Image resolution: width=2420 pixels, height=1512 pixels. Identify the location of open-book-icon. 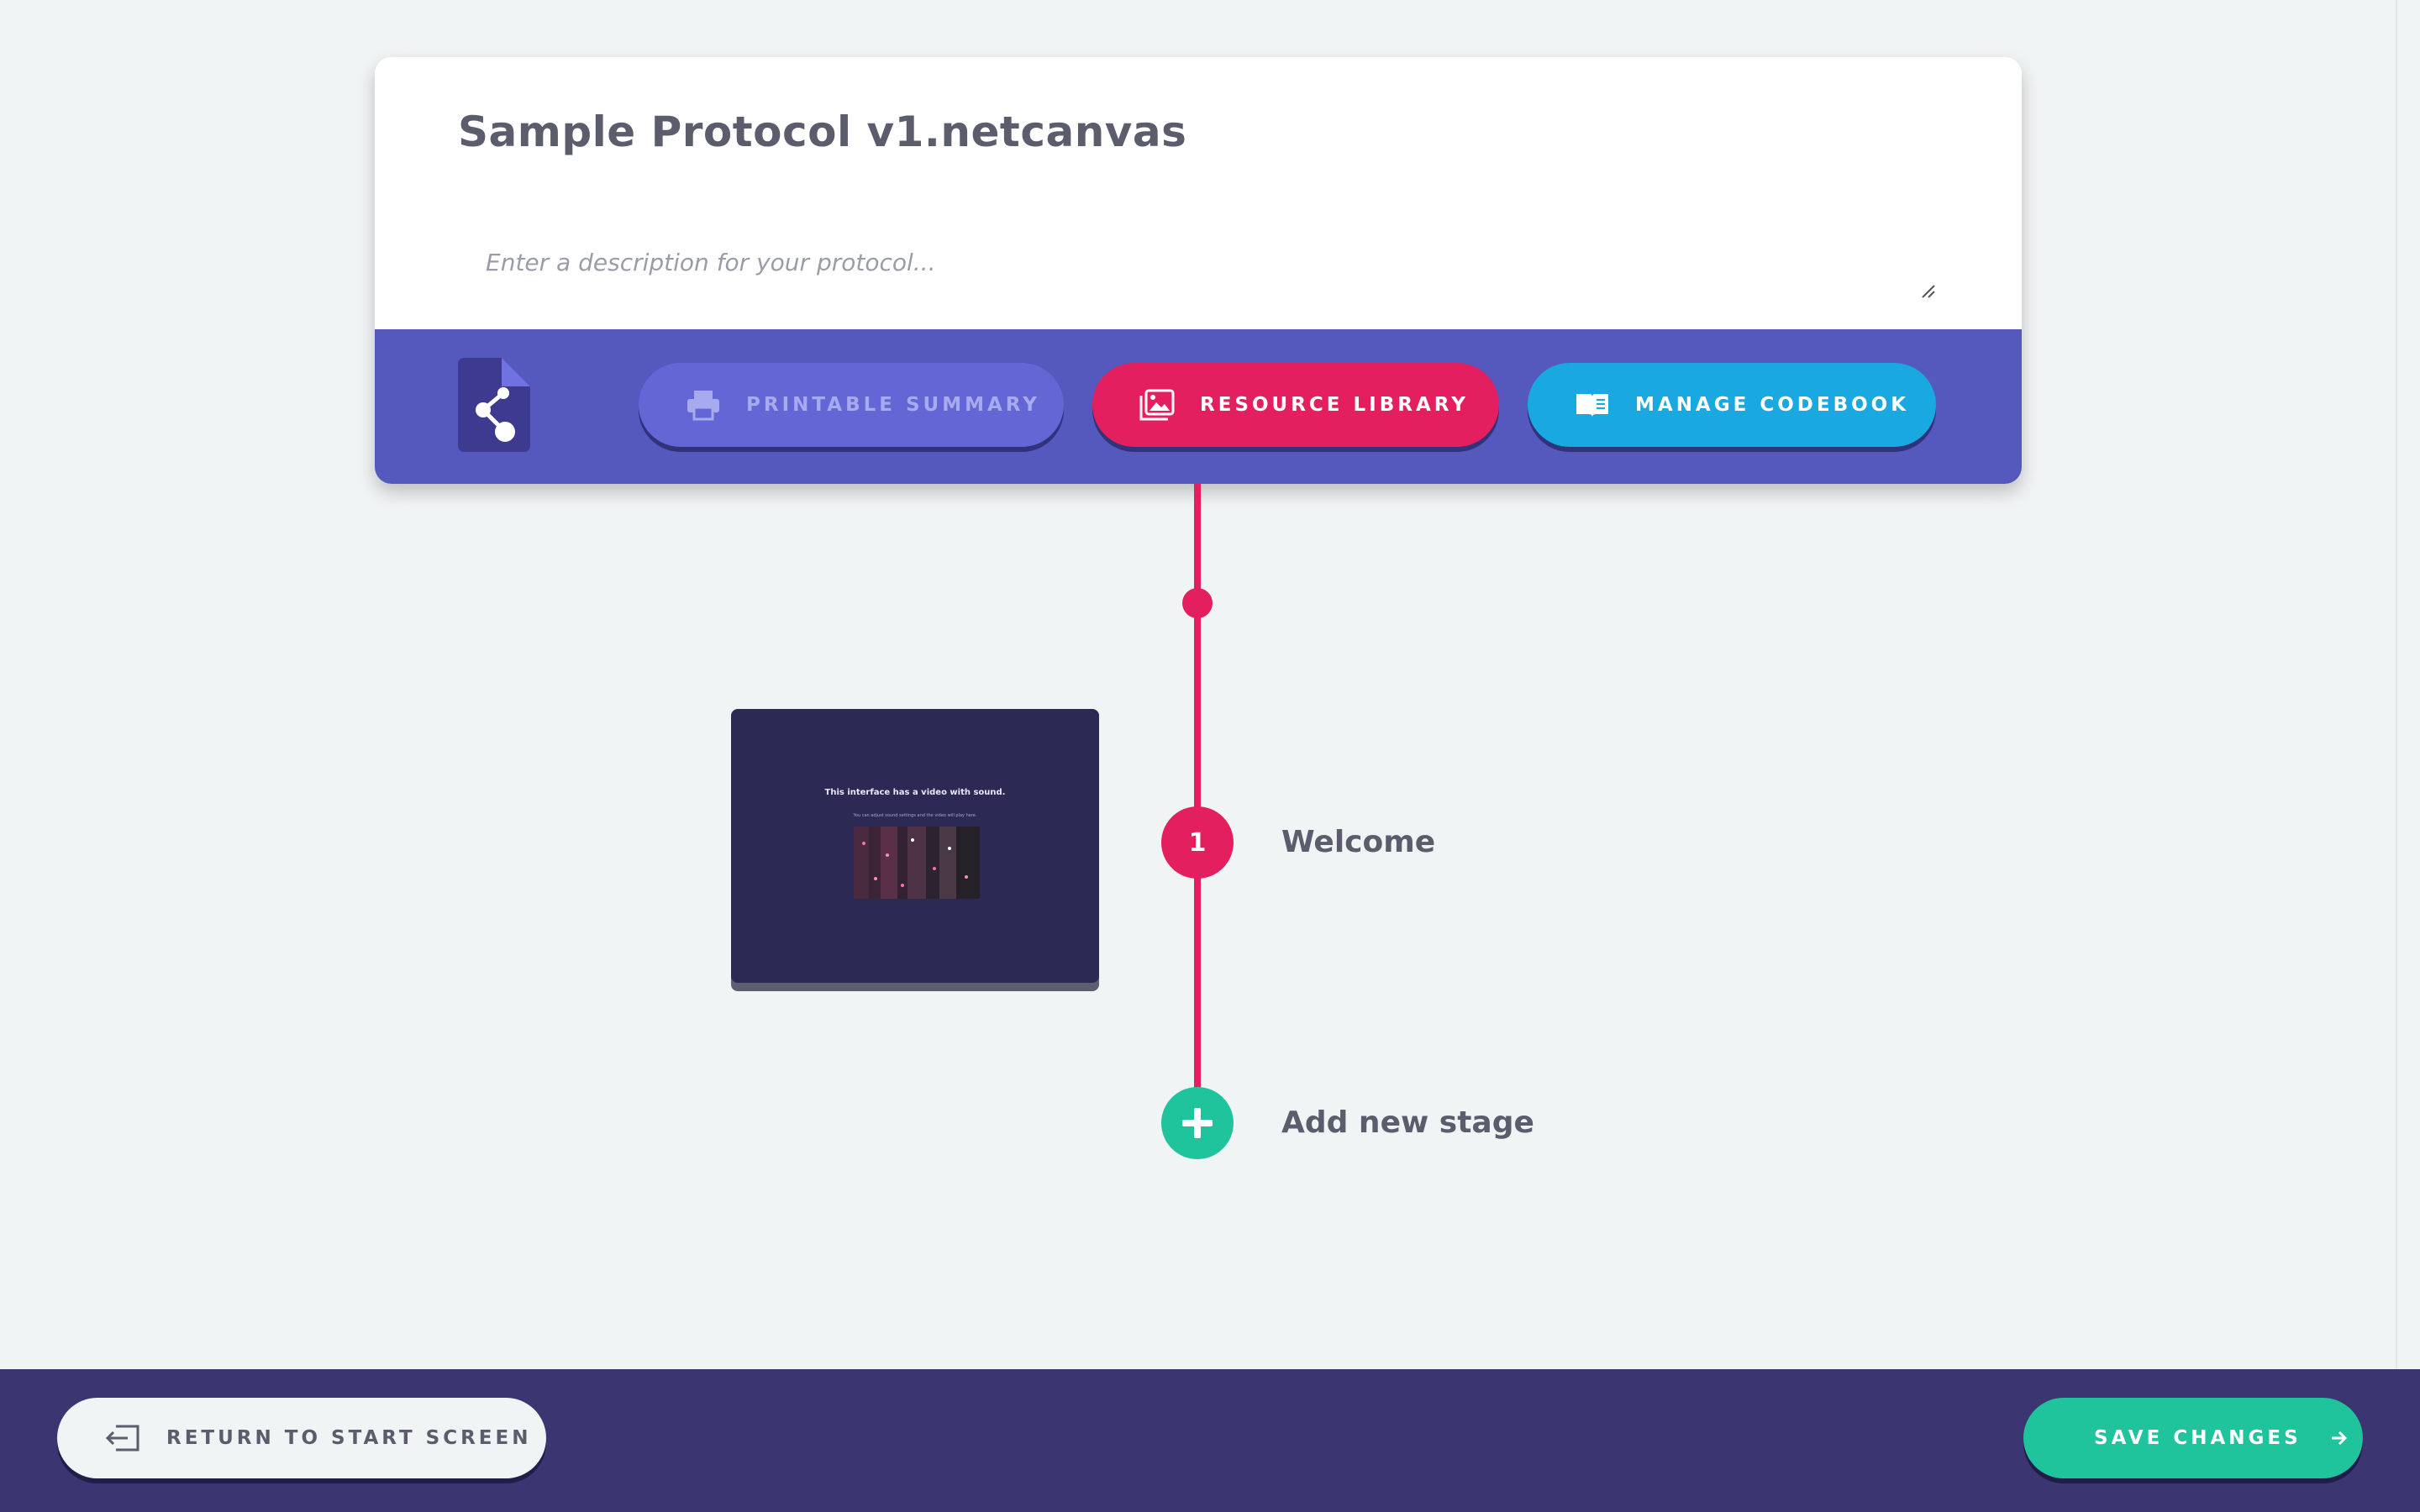
(1592, 405).